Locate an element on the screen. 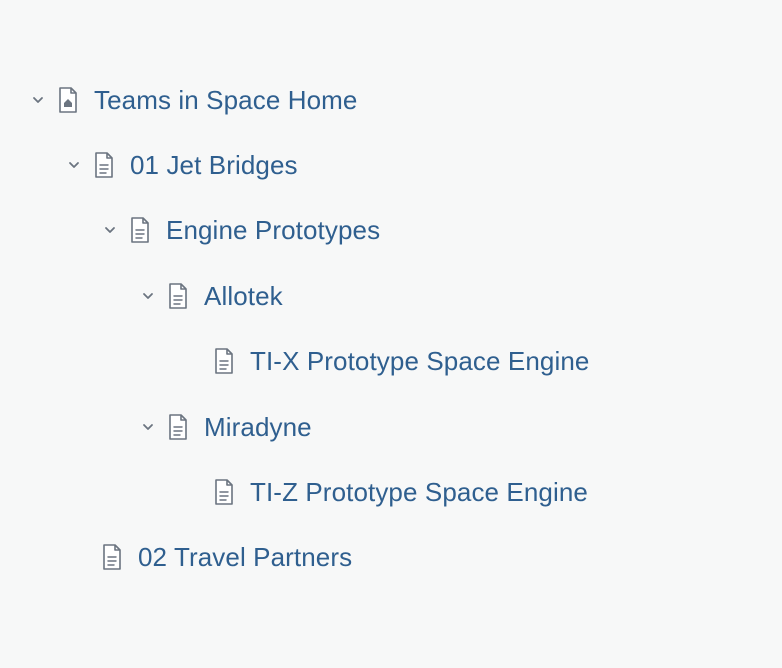  tree-item-label: Miradyne is located at coordinates (258, 427).